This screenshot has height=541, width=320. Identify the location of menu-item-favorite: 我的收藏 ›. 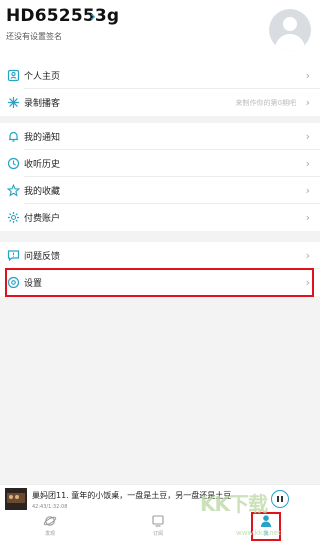
(160, 190).